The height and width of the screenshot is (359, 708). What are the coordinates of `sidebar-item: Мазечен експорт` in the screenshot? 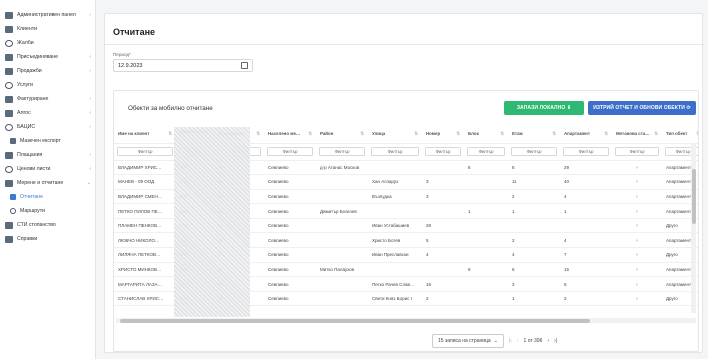 It's located at (47, 141).